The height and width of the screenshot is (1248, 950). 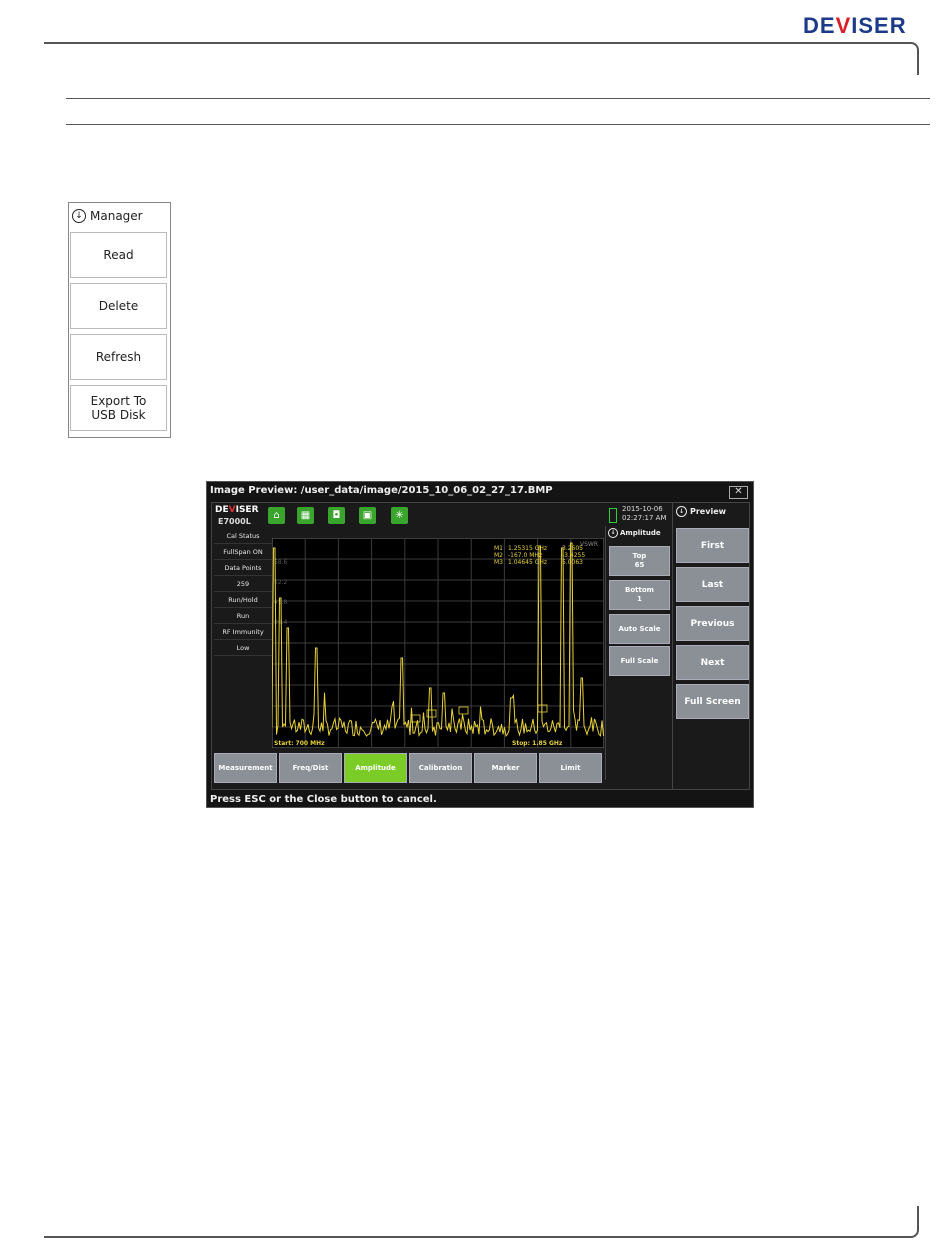 I want to click on delete-button: Delete, so click(x=118, y=306).